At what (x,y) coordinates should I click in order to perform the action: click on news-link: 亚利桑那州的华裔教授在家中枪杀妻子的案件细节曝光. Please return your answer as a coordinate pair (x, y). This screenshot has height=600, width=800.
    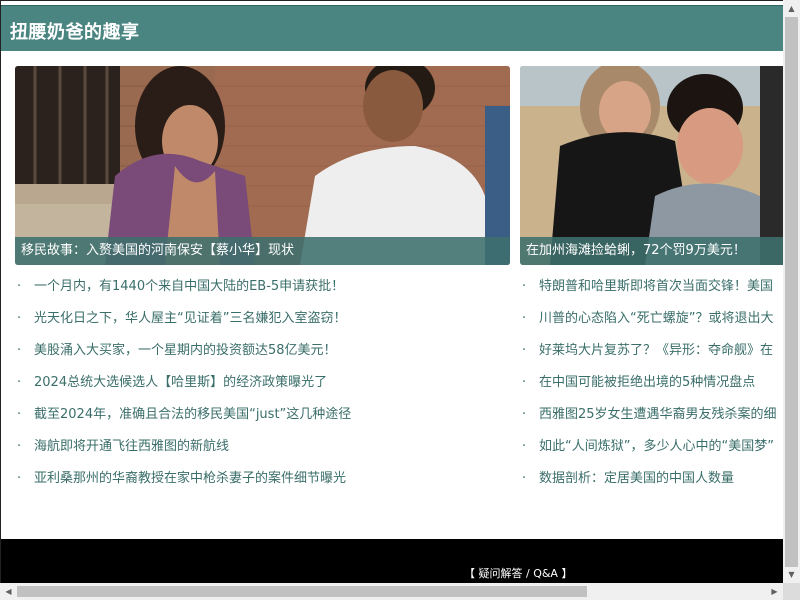
    Looking at the image, I should click on (190, 478).